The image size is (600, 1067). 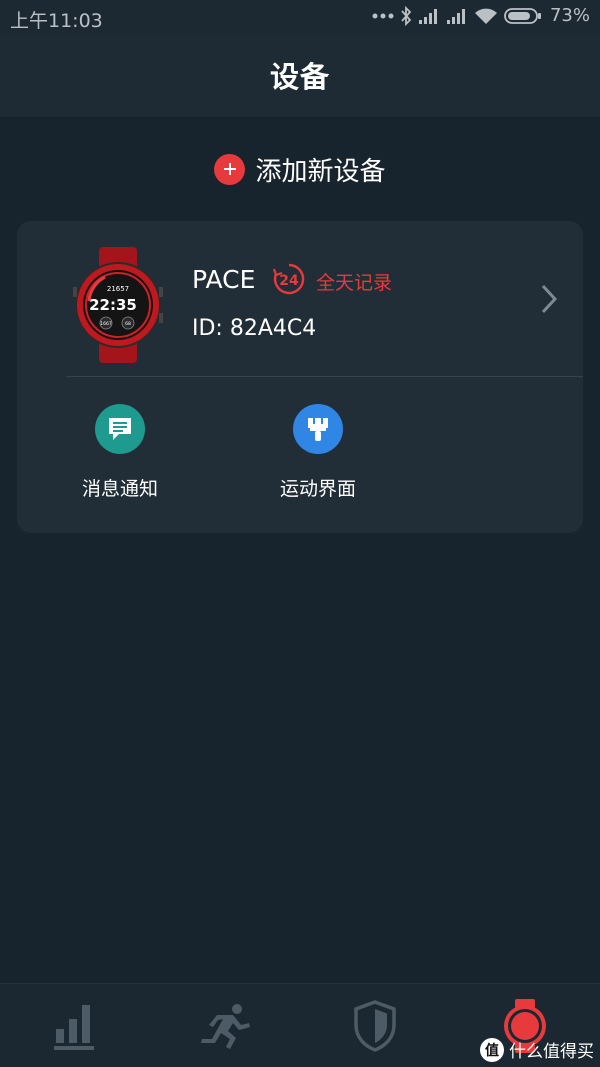 What do you see at coordinates (354, 283) in the screenshot?
I see `all-day-label: 全天记录` at bounding box center [354, 283].